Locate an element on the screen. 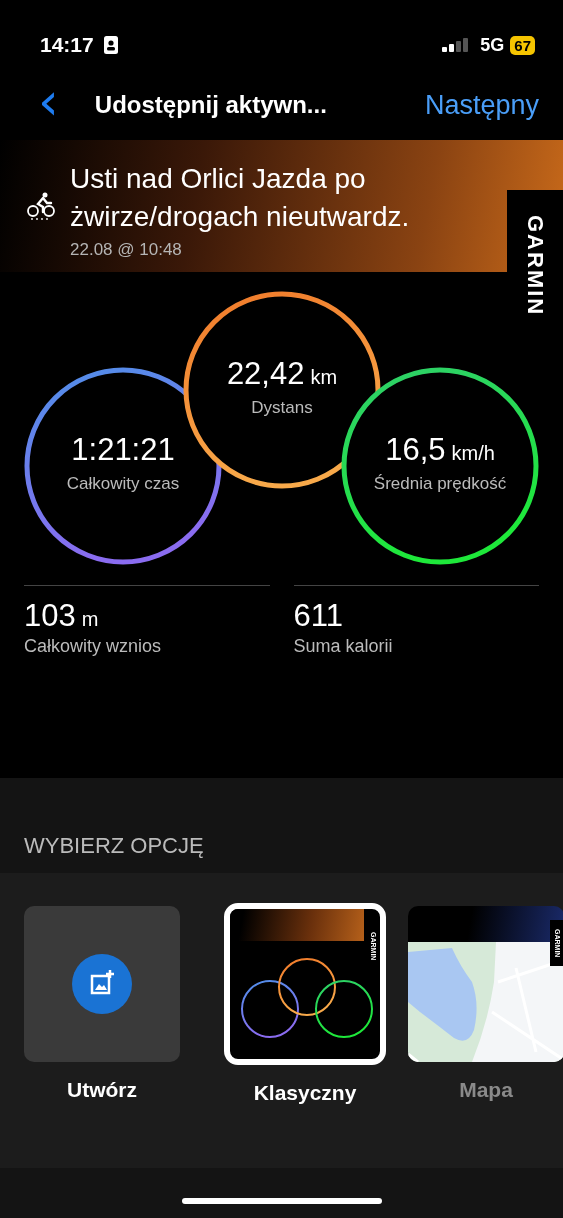 The width and height of the screenshot is (563, 1218). stat-label: Suma kalorii is located at coordinates (343, 646).